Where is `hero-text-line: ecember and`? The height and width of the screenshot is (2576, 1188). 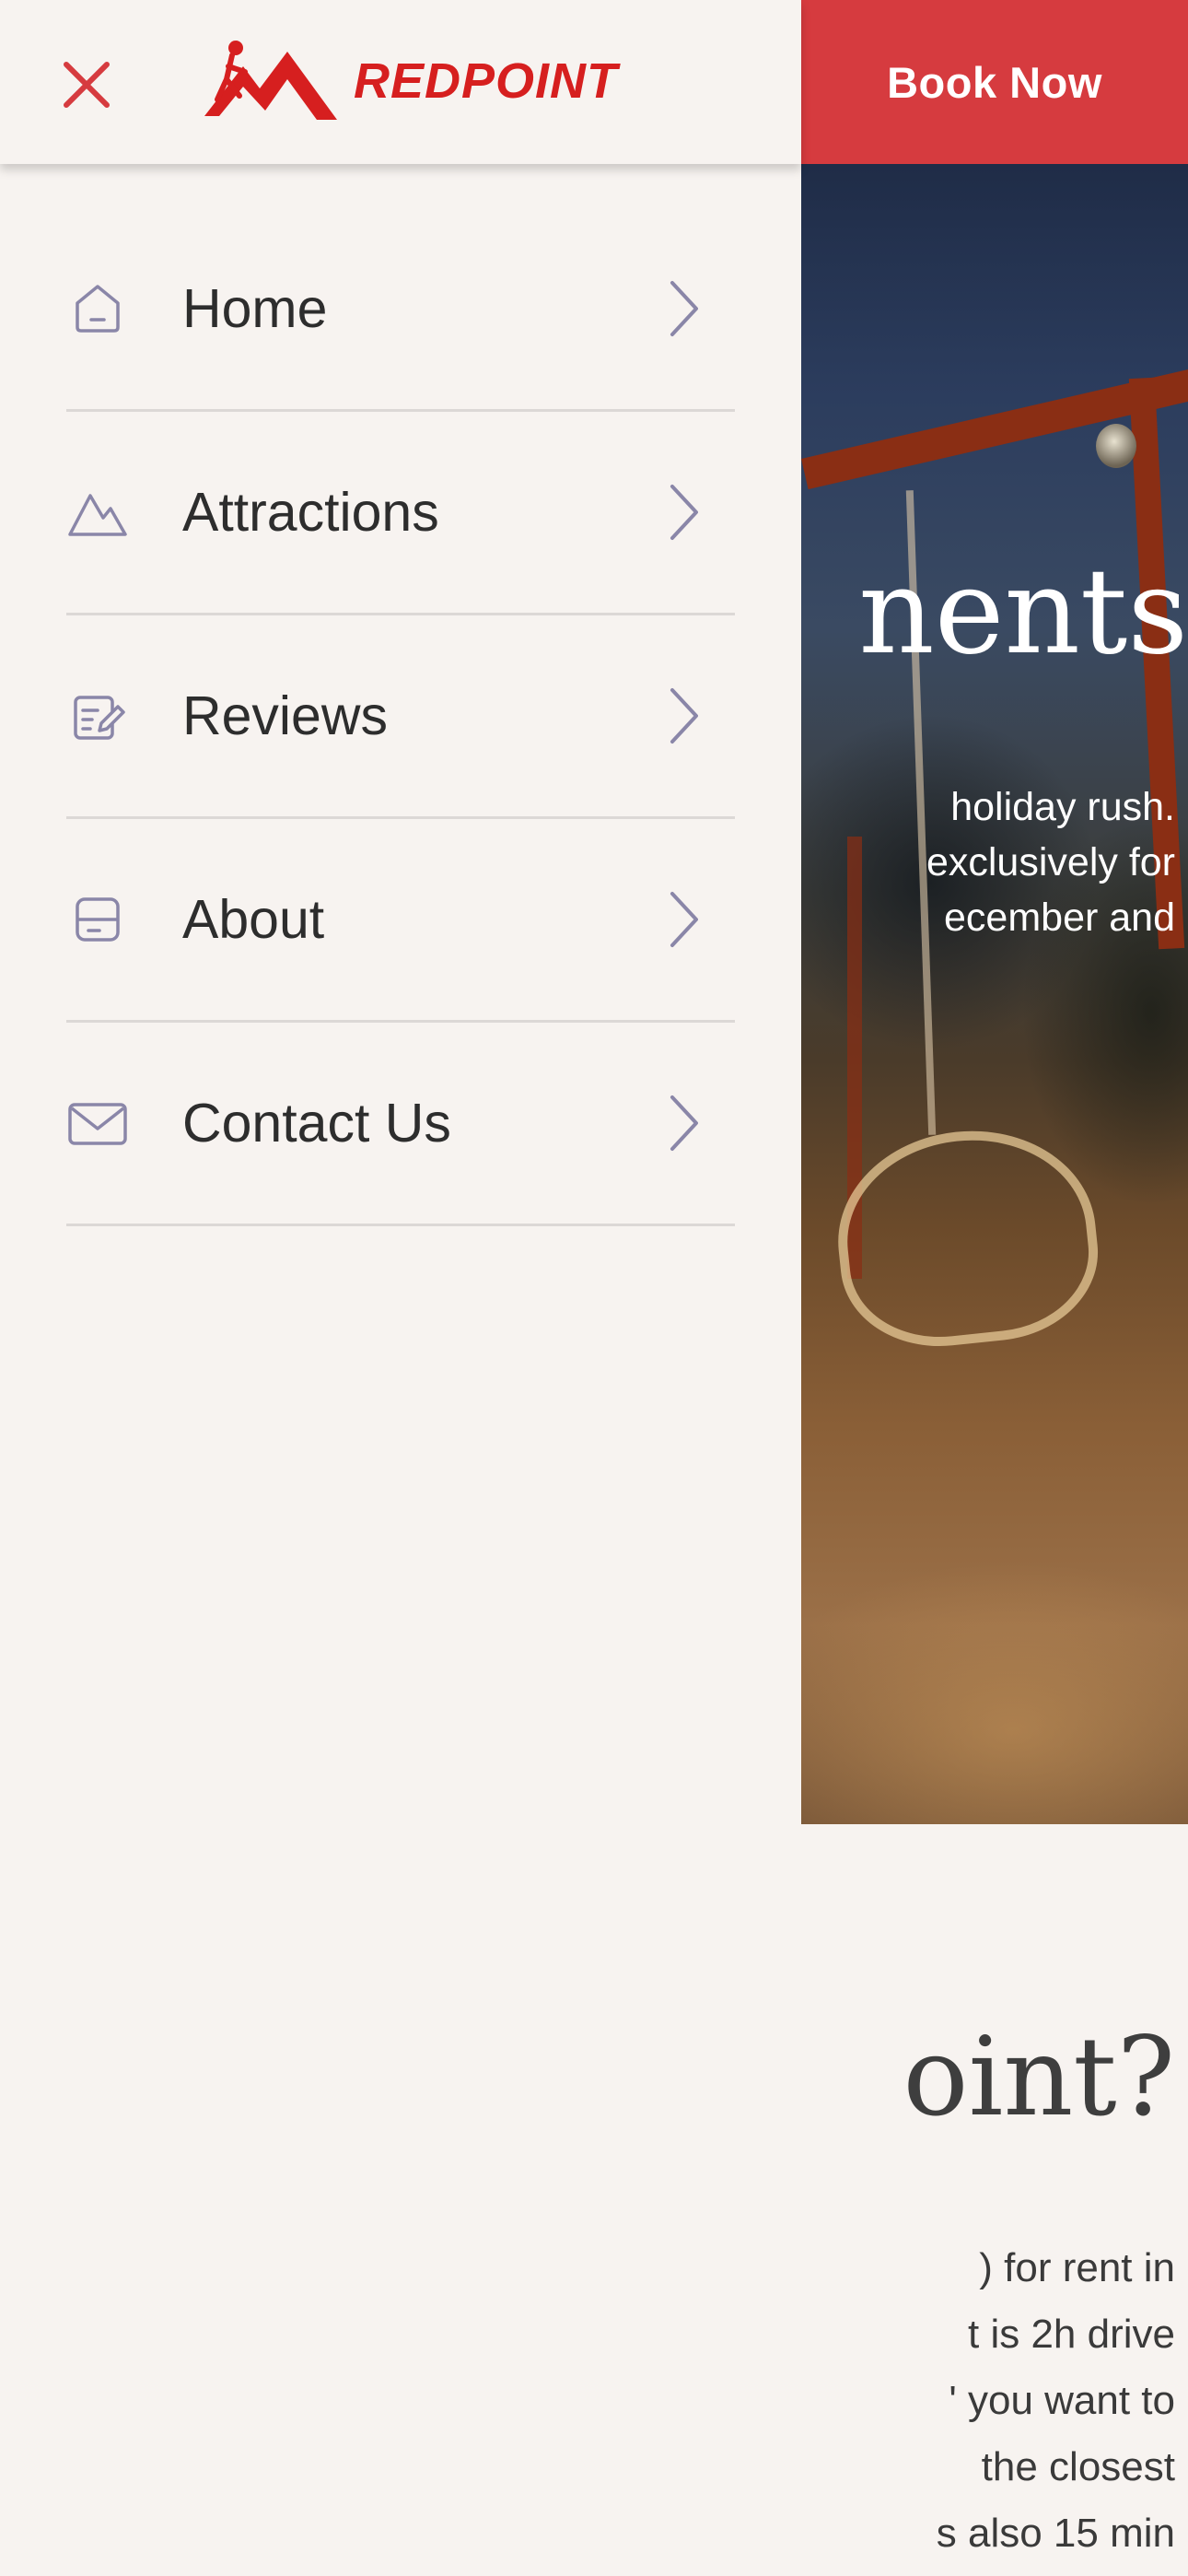 hero-text-line: ecember and is located at coordinates (1060, 918).